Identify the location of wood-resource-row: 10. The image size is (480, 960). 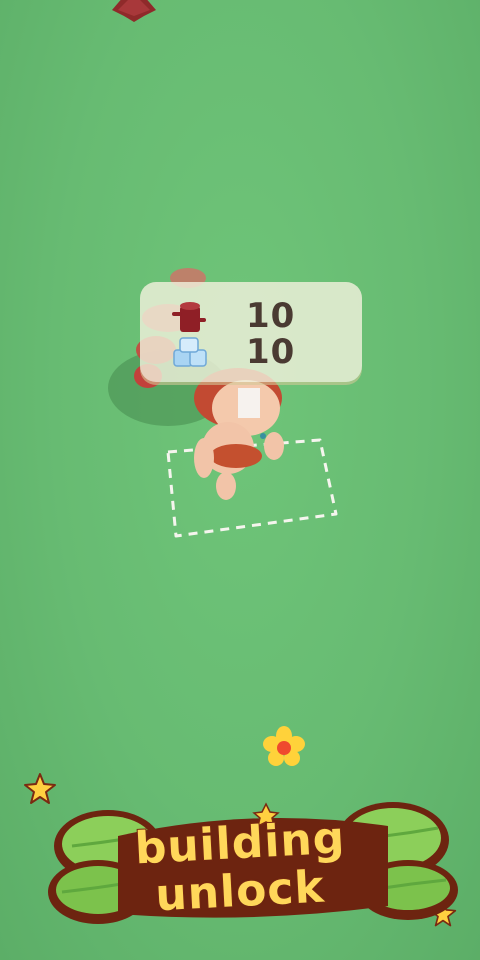
(233, 316).